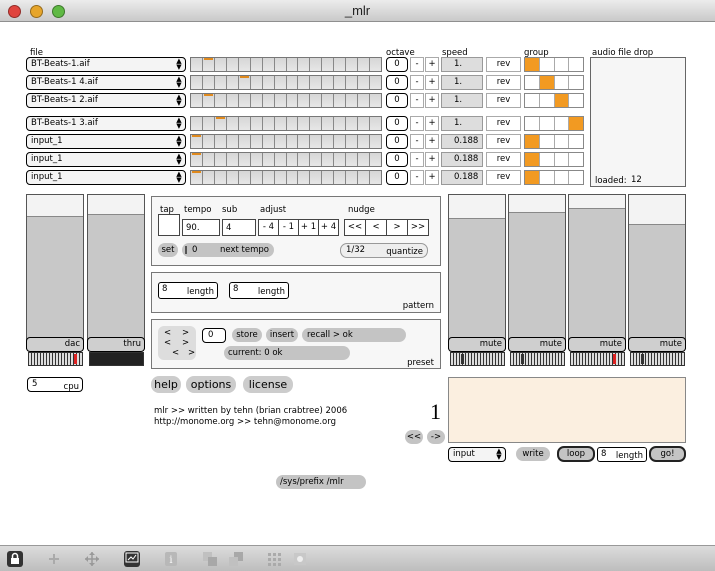 The height and width of the screenshot is (571, 715). I want to click on go-button: go!, so click(667, 454).